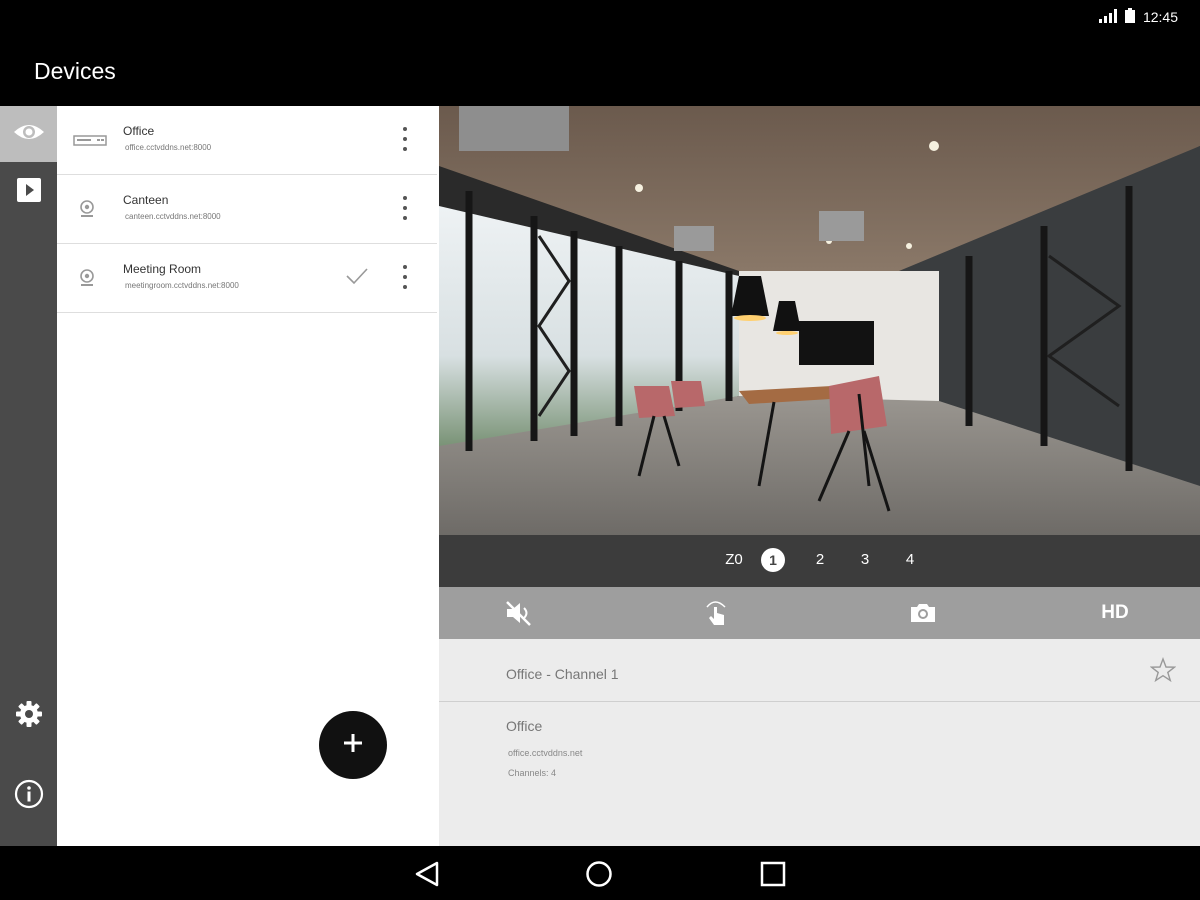  Describe the element at coordinates (599, 876) in the screenshot. I see `home-icon` at that location.